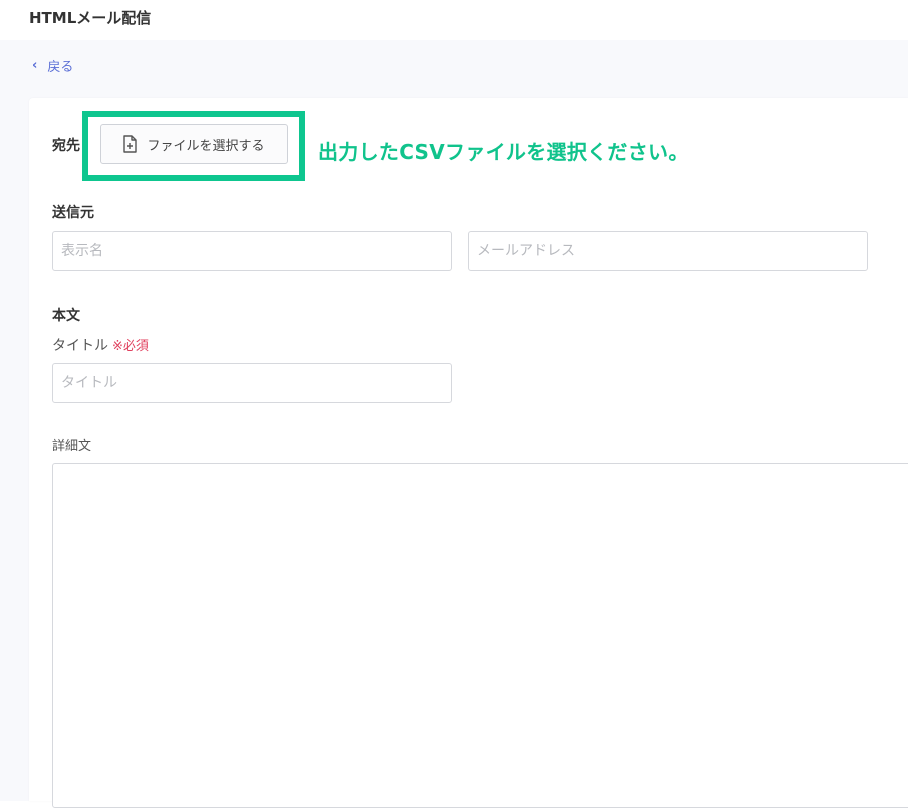  What do you see at coordinates (80, 346) in the screenshot?
I see `title-label-text: タイトル` at bounding box center [80, 346].